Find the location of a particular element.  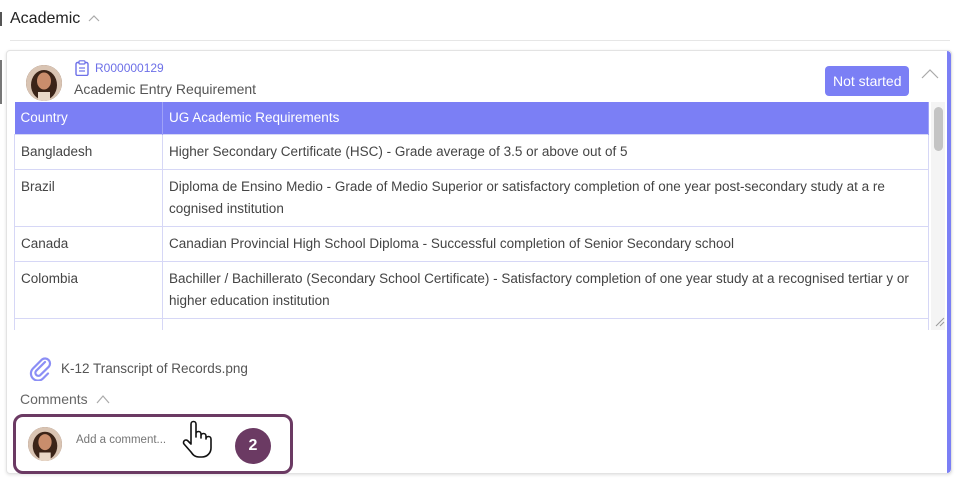

table-cell-country: Brazil is located at coordinates (88, 197).